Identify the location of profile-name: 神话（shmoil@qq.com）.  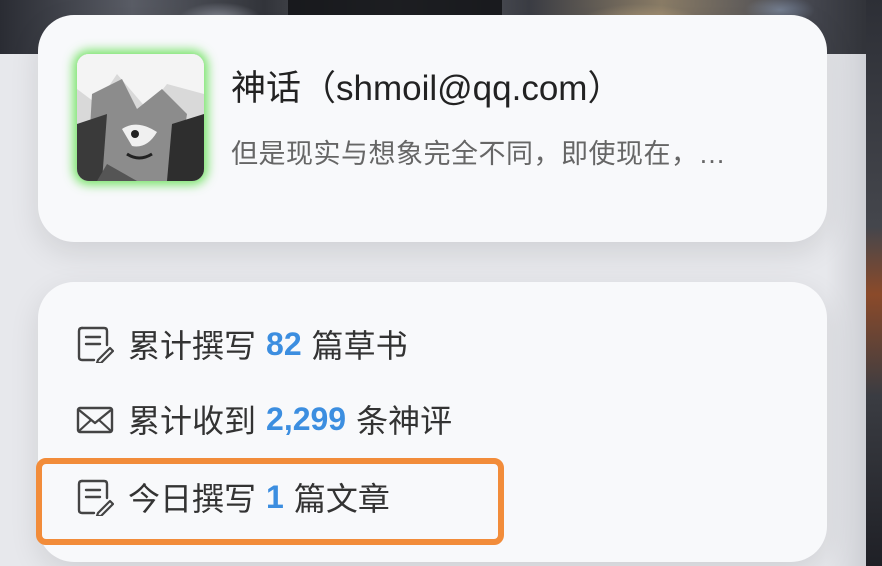
(427, 88).